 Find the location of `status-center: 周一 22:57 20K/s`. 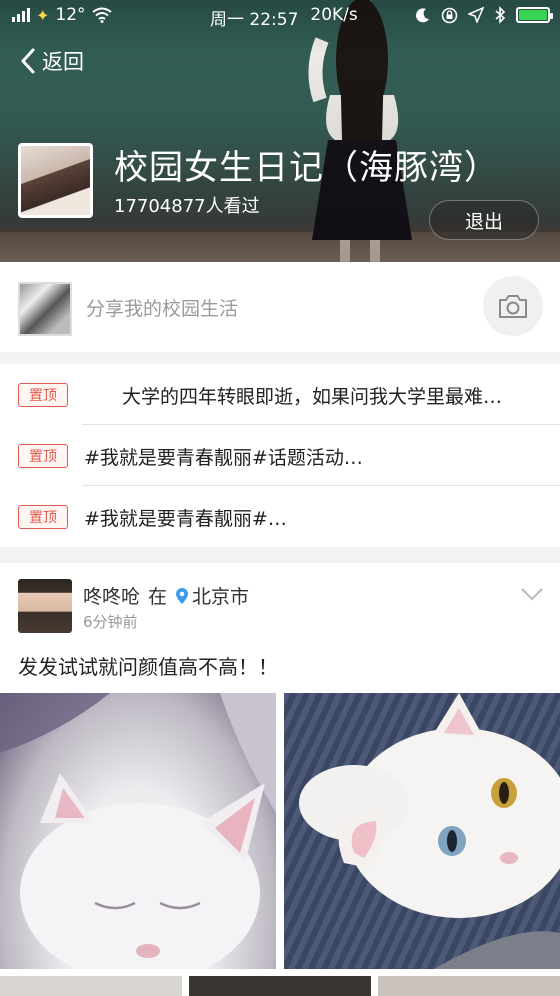

status-center: 周一 22:57 20K/s is located at coordinates (284, 17).